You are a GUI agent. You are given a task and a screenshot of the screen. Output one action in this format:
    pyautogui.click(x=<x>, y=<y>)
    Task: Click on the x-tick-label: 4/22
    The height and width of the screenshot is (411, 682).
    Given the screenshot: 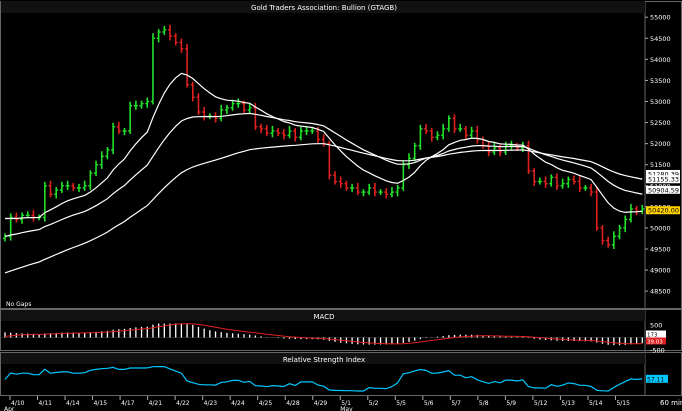 What is the action you would take?
    pyautogui.click(x=183, y=403)
    